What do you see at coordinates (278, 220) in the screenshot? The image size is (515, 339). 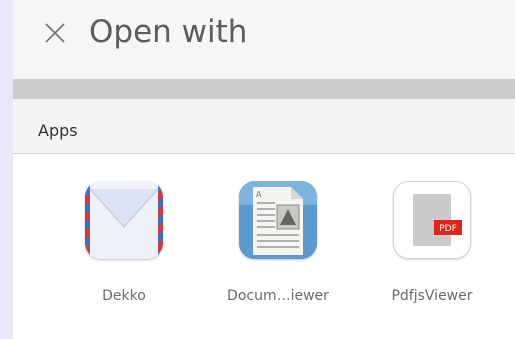 I see `document-viewer-icon: A` at bounding box center [278, 220].